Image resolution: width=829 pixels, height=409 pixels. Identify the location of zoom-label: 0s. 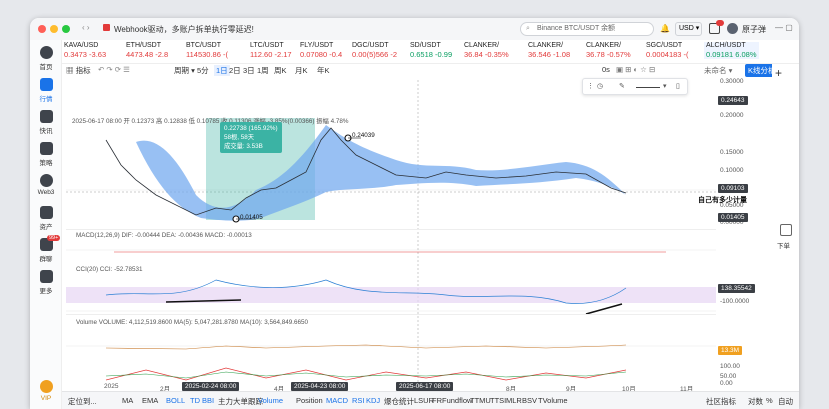
(606, 69).